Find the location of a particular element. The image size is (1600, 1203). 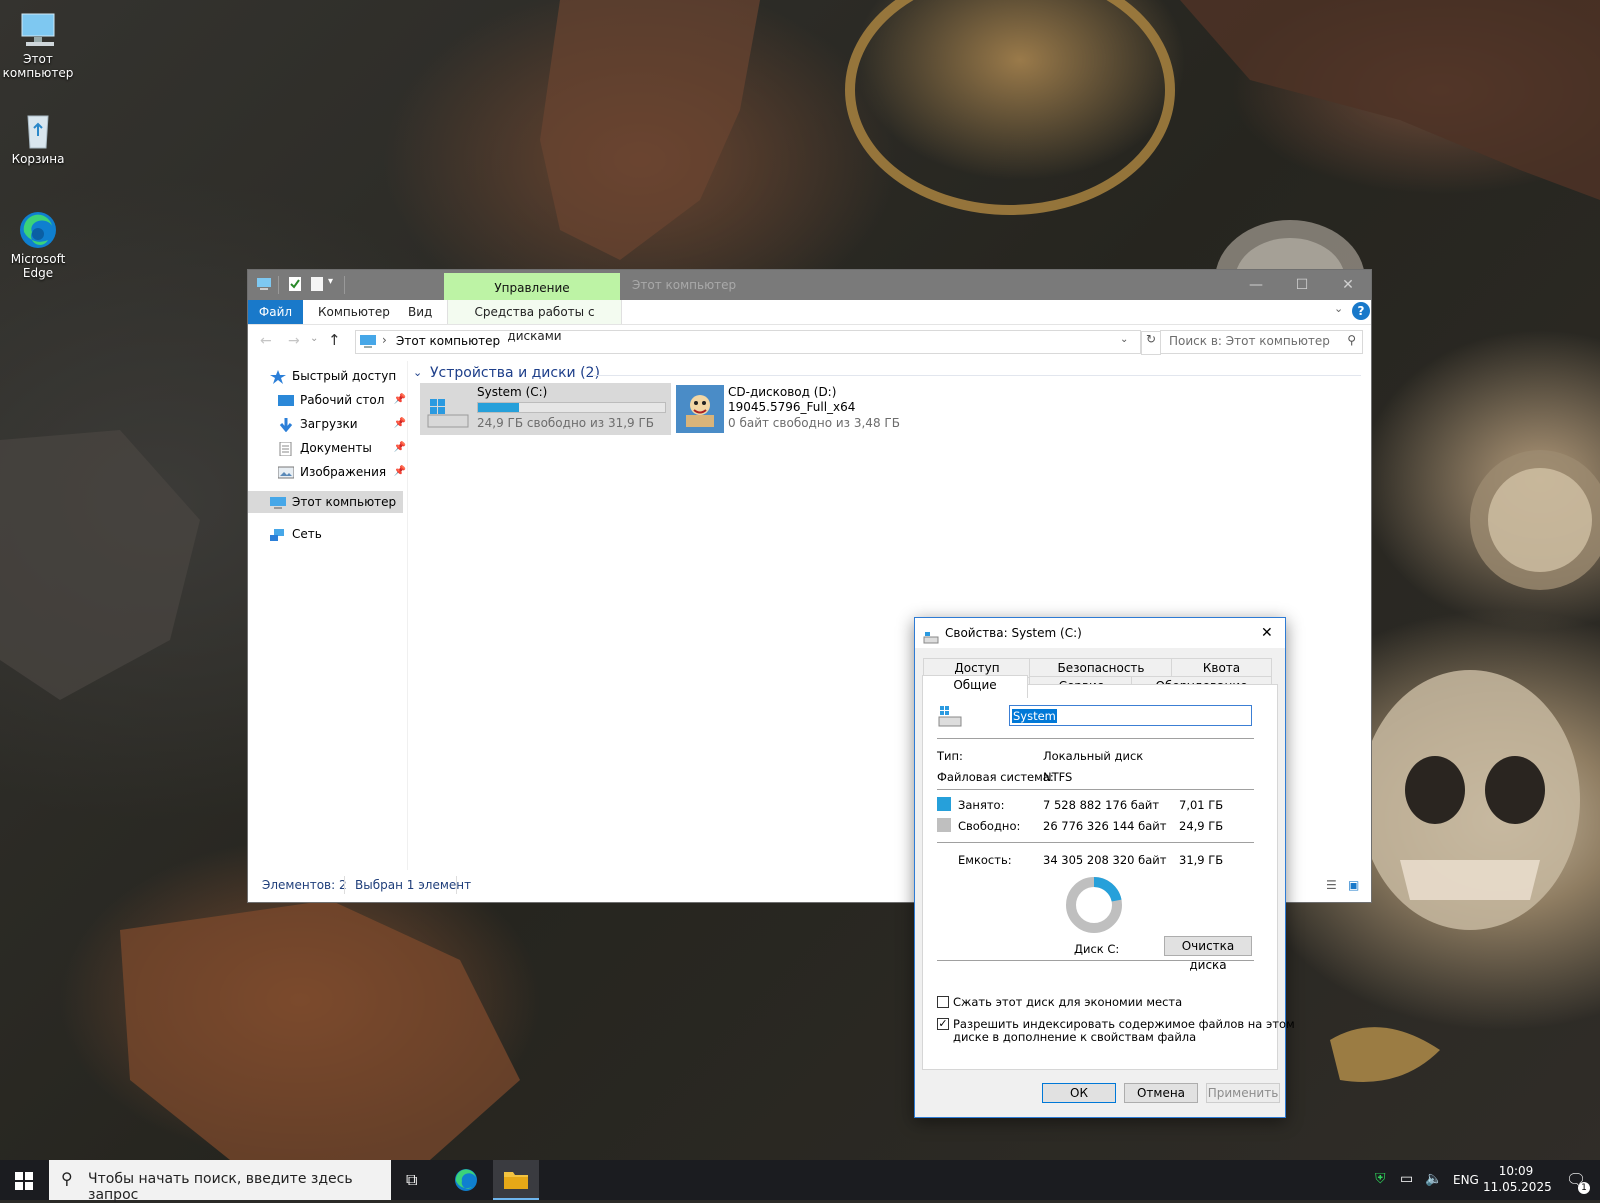

nav-network: Сеть is located at coordinates (296, 534).